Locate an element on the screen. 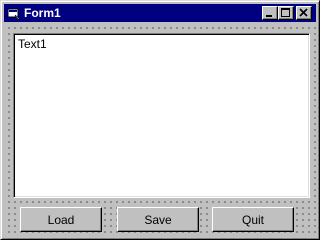  form-icon is located at coordinates (14, 13).